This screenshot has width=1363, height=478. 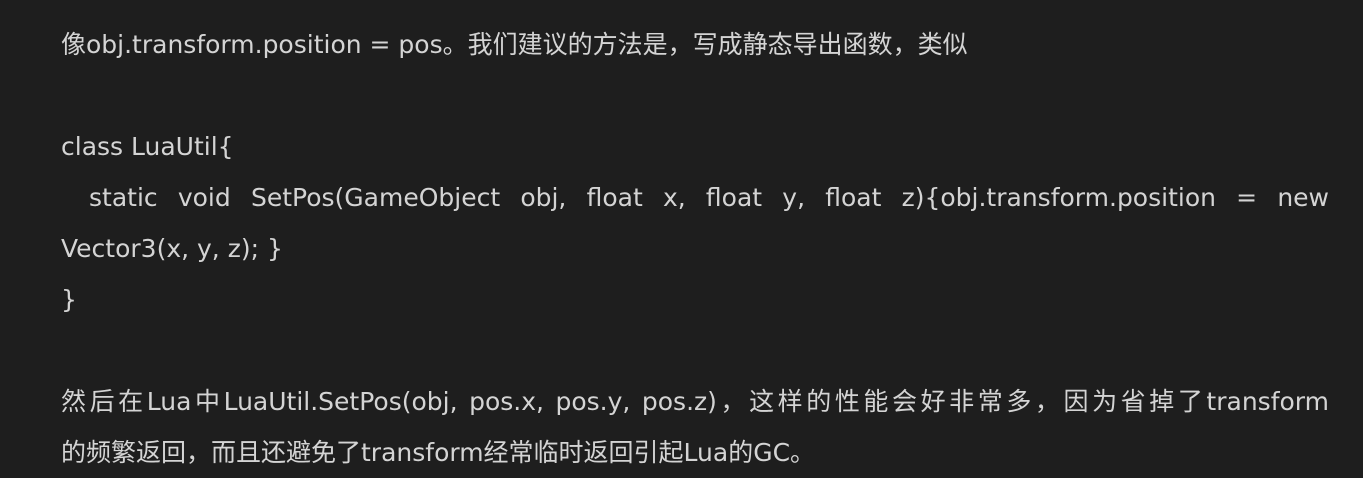 I want to click on code-line-close-brace: }, so click(x=69, y=299).